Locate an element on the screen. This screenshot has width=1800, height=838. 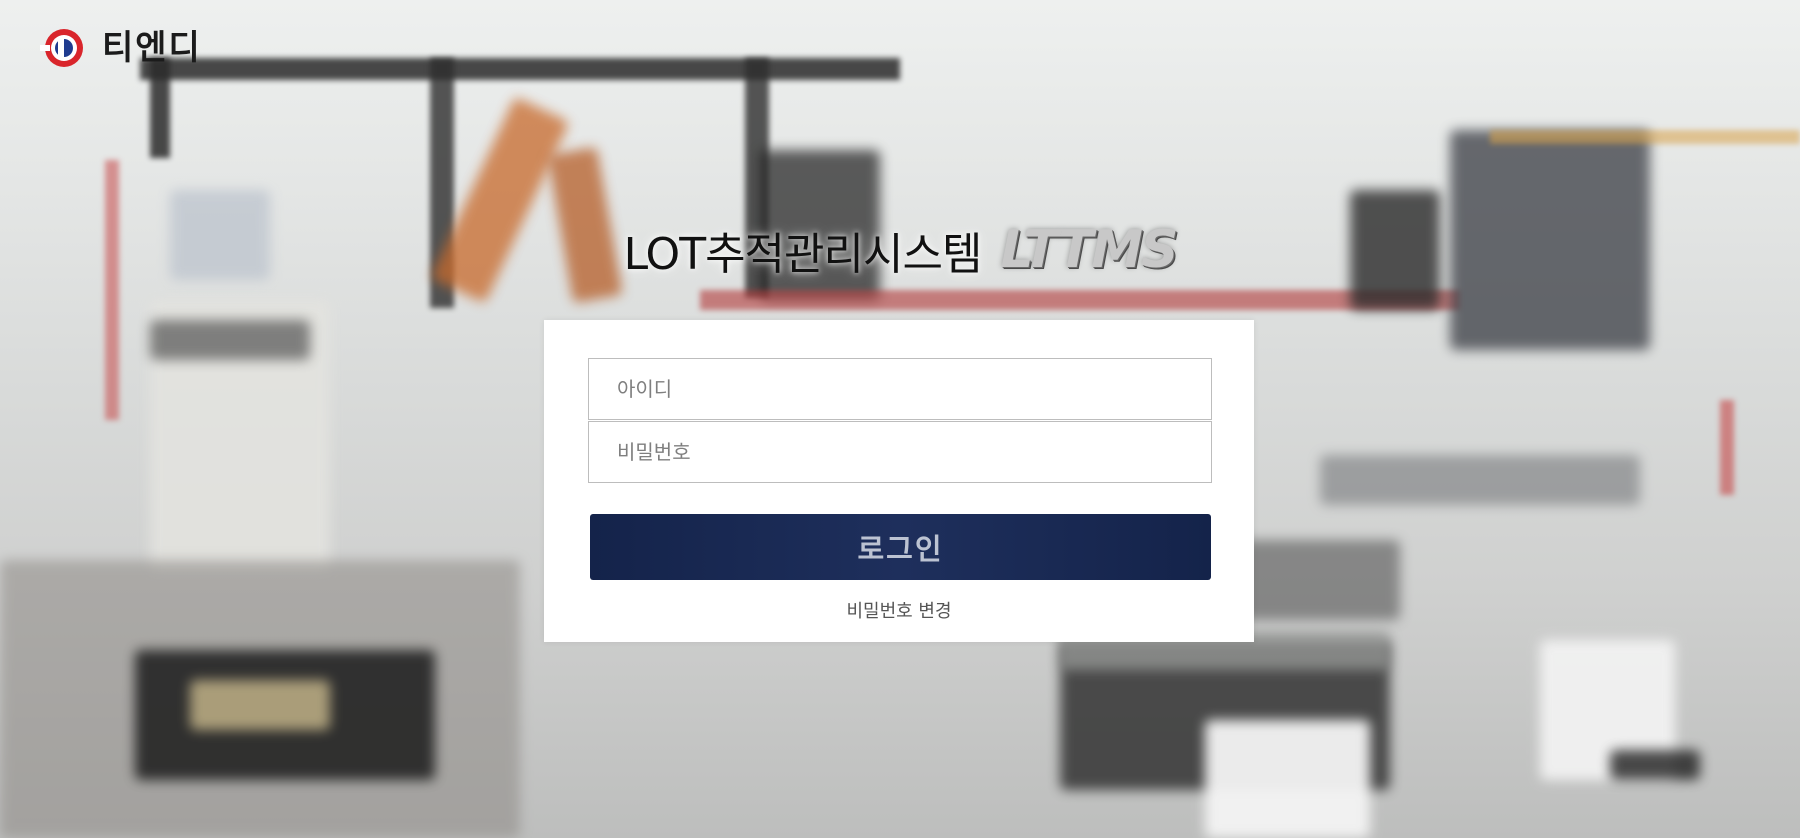
company-logo: 티엔디 is located at coordinates (119, 48).